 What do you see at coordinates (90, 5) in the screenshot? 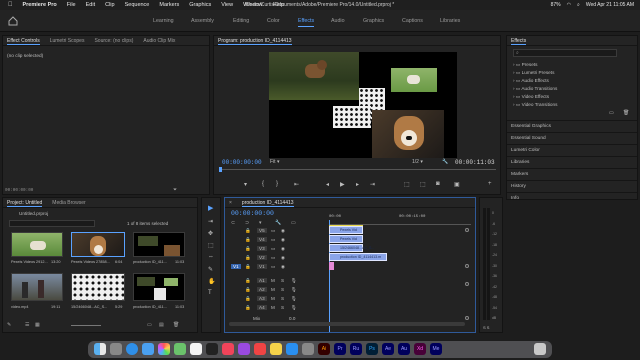
I see `menu-edit: Edit` at bounding box center [90, 5].